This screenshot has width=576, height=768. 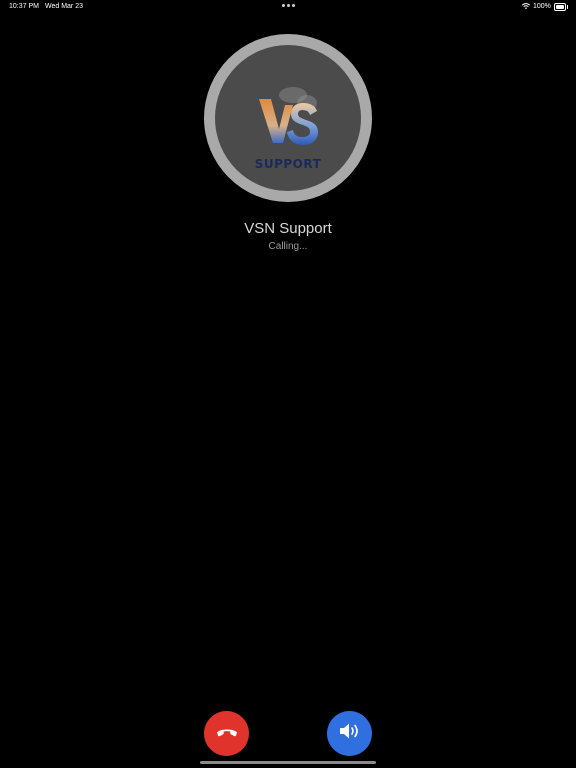 What do you see at coordinates (288, 164) in the screenshot?
I see `avatar-logo-text: SUPPORT` at bounding box center [288, 164].